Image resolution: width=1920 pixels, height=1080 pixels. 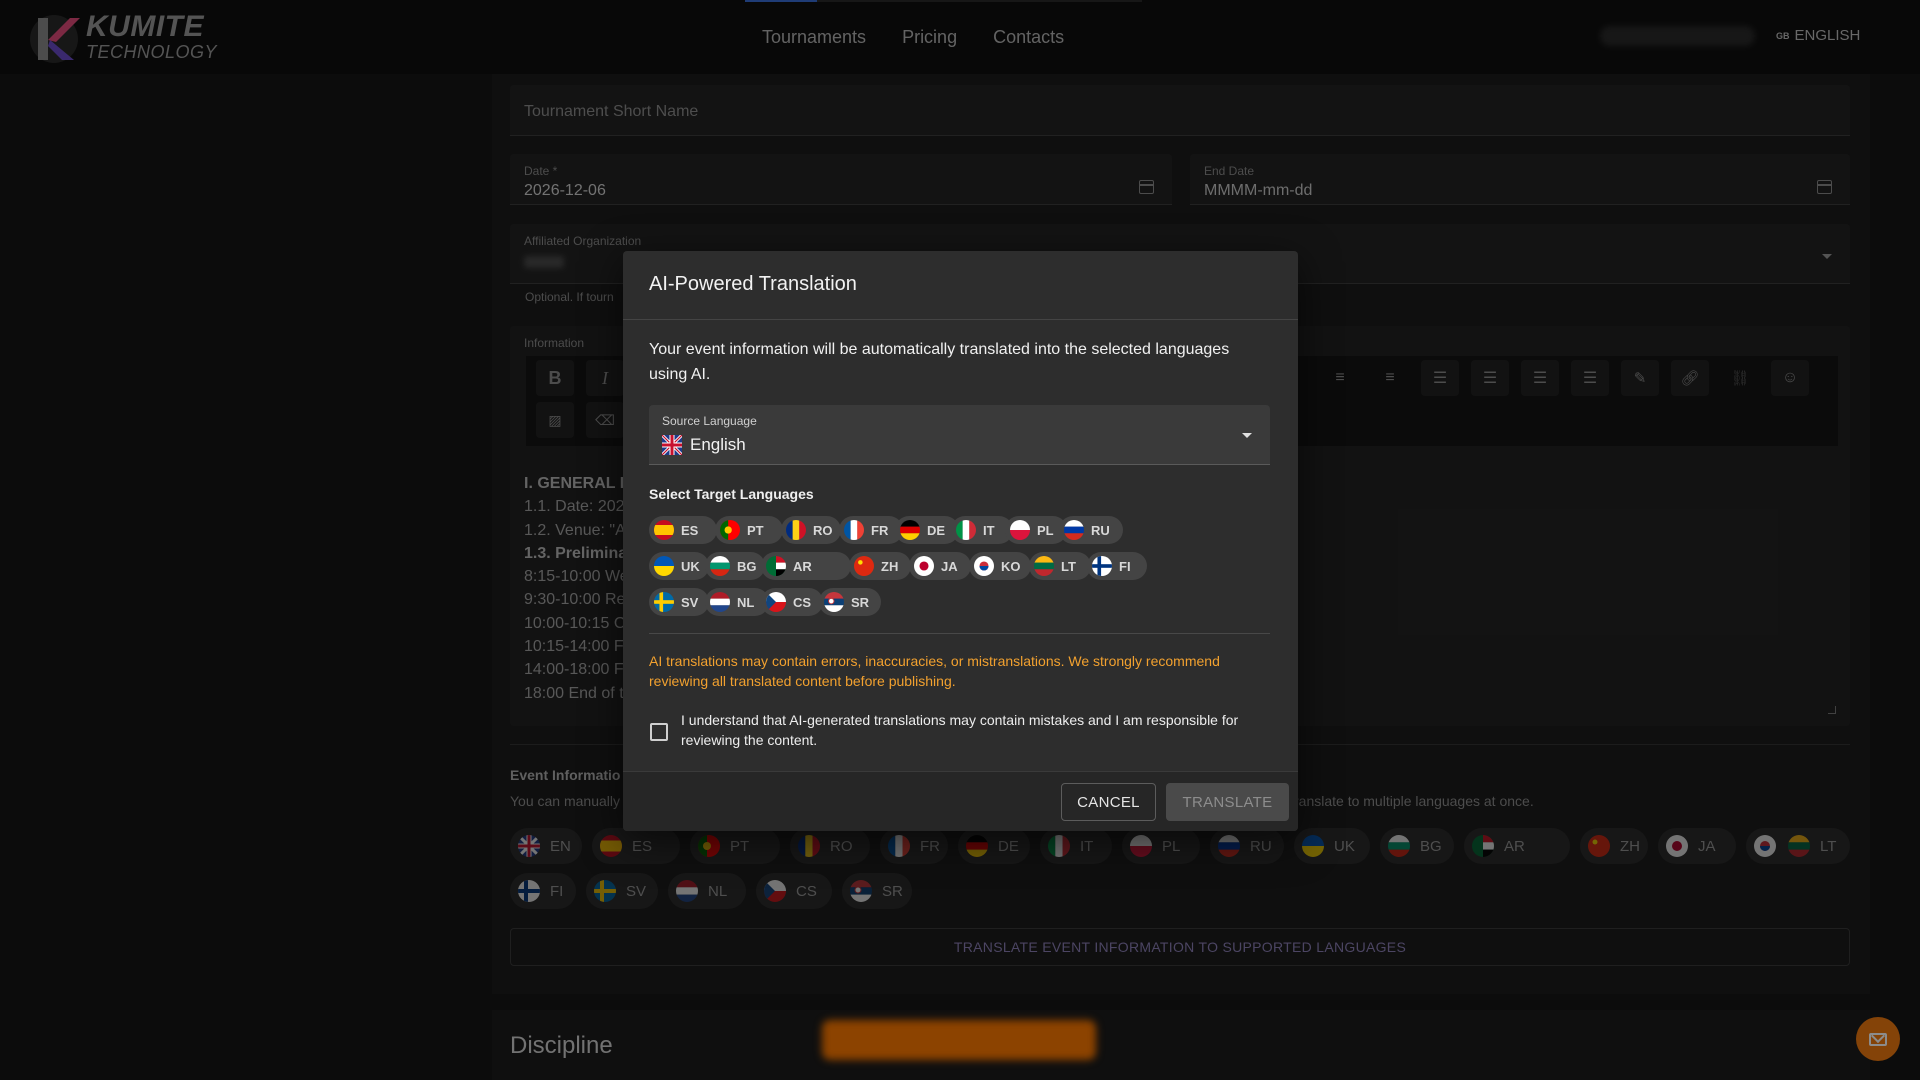 What do you see at coordinates (776, 566) in the screenshot?
I see `ar-flag-icon` at bounding box center [776, 566].